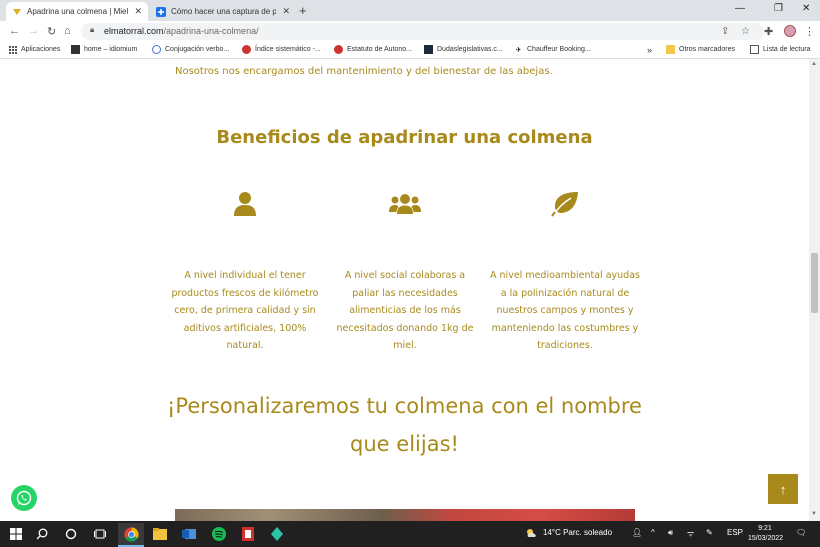 The height and width of the screenshot is (547, 820). What do you see at coordinates (765, 534) in the screenshot?
I see `system-clock: 9:21 15/03/2022` at bounding box center [765, 534].